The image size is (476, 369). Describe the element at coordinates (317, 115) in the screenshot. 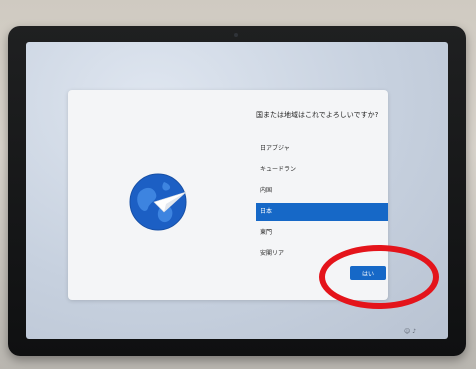

I see `page-title: 国または地域はこれでよろしいですか?` at that location.